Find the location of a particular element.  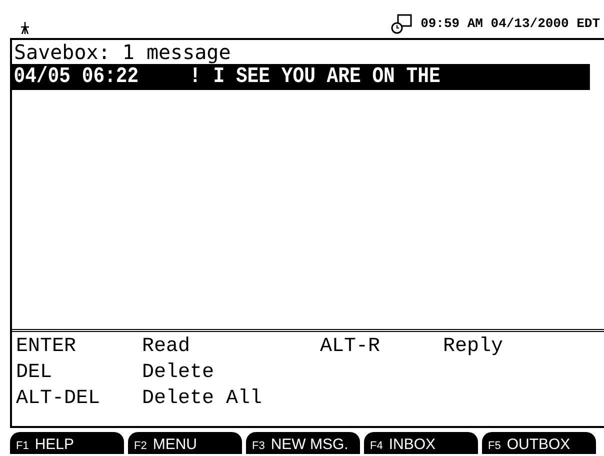

key-action: Read is located at coordinates (167, 347).